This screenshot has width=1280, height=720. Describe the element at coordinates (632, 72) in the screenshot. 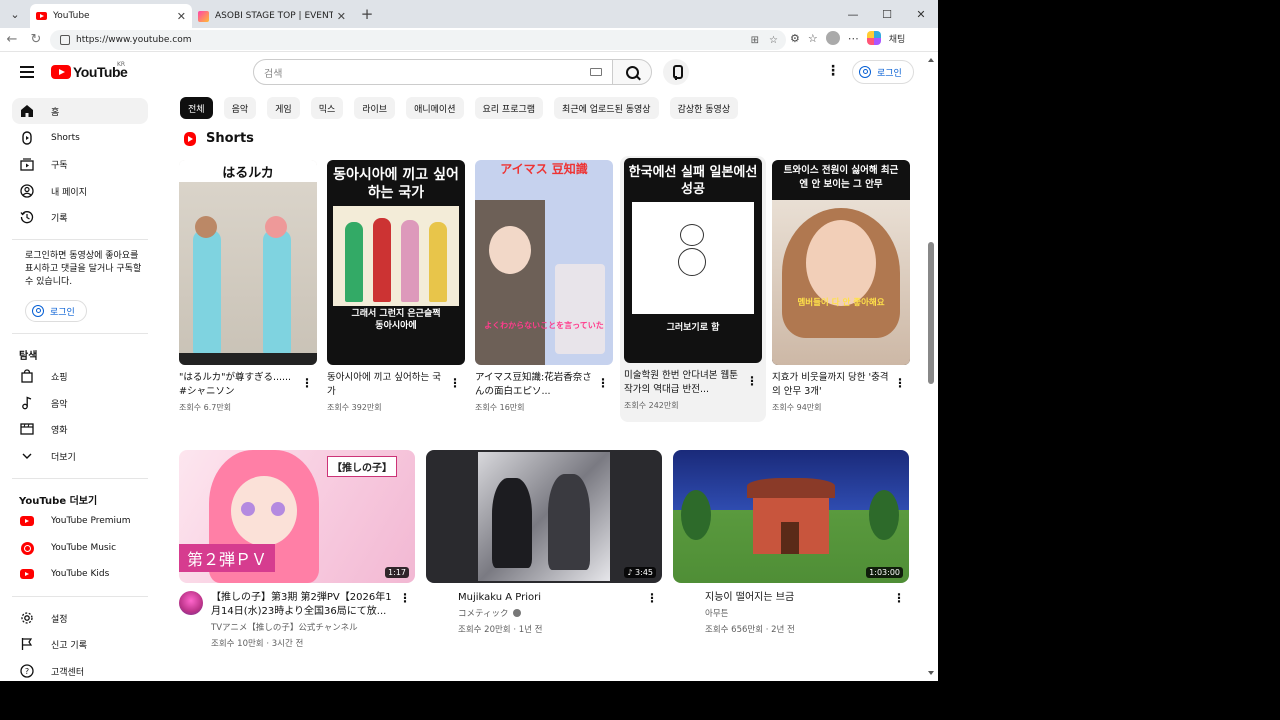

I see `search-button` at that location.